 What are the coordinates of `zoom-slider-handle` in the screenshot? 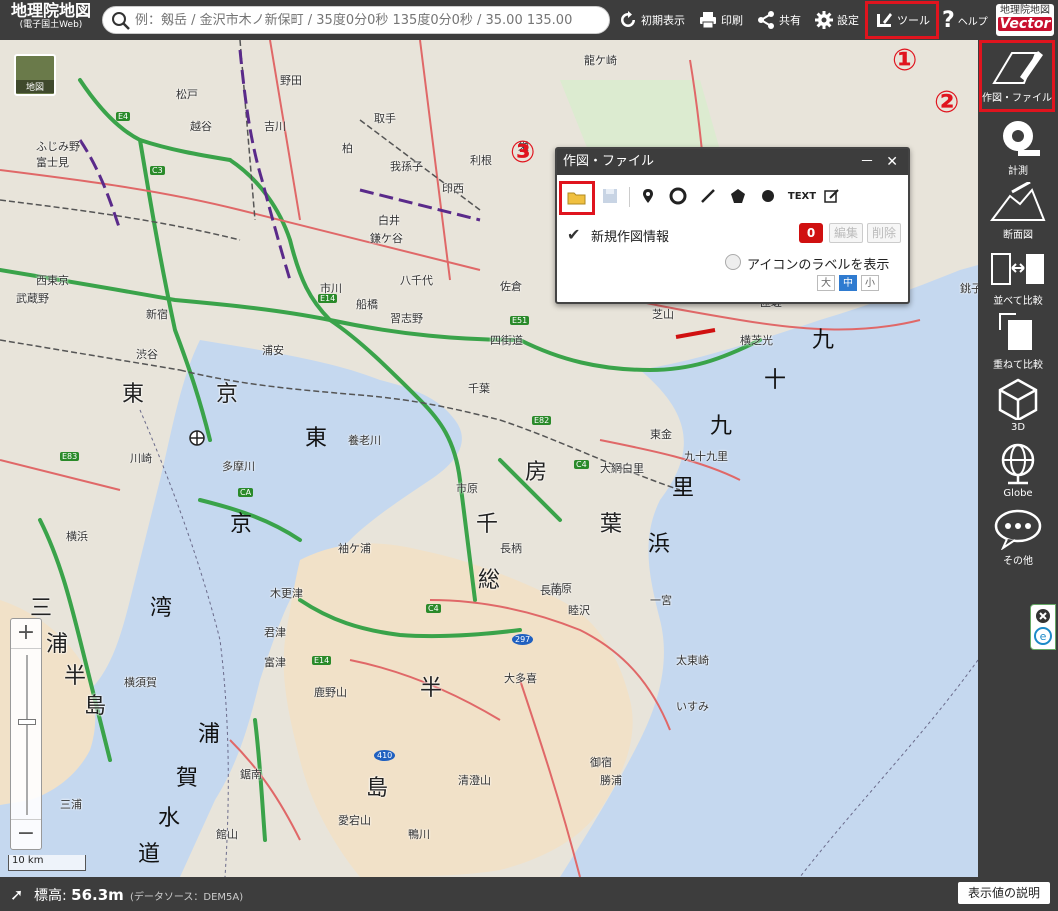 It's located at (27, 722).